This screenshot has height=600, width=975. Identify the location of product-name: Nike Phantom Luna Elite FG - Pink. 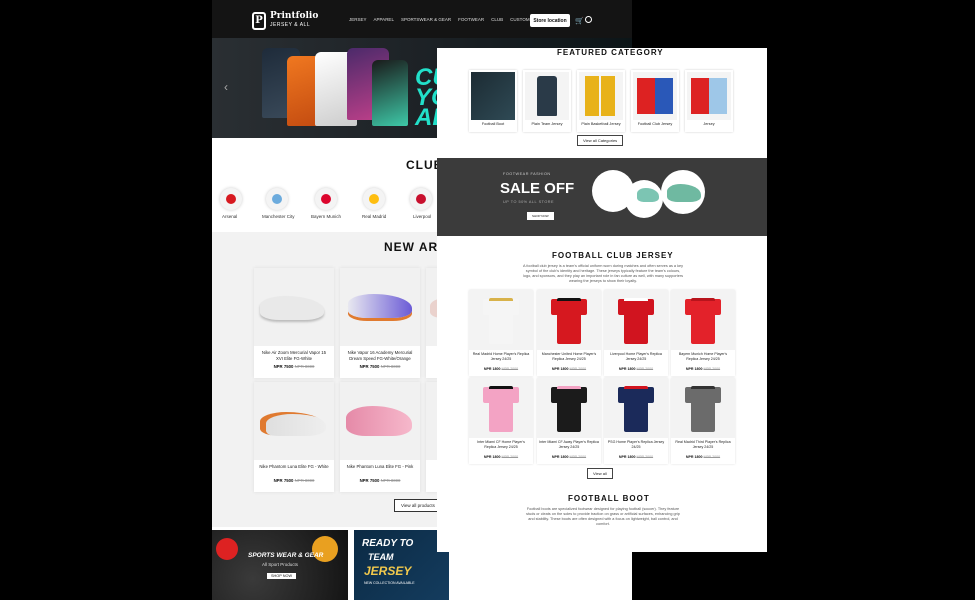
(380, 466).